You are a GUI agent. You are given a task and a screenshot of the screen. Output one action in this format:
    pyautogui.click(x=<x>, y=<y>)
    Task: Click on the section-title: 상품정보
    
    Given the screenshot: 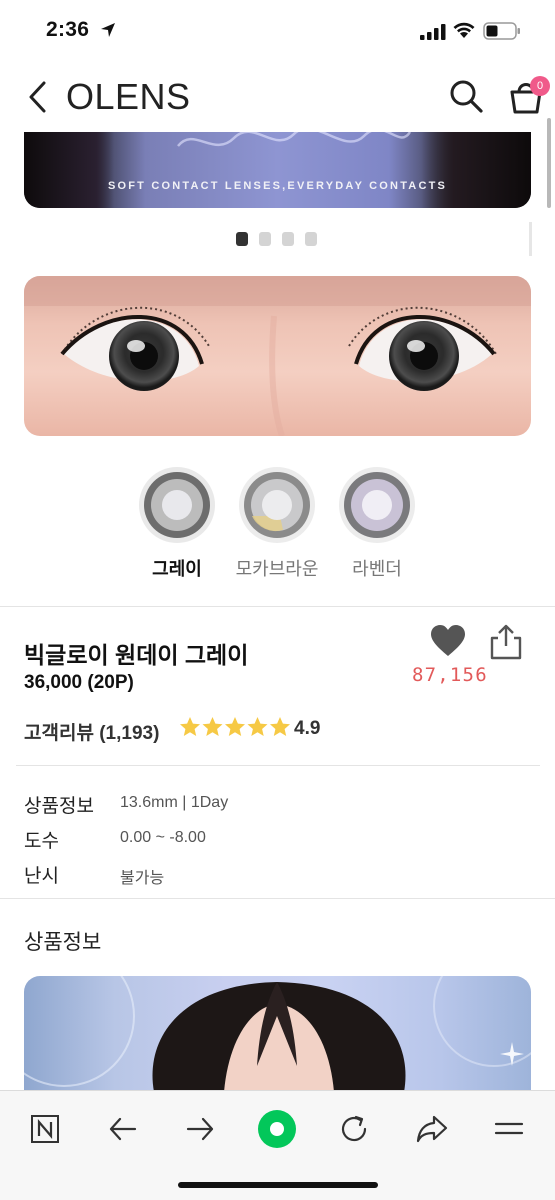 What is the action you would take?
    pyautogui.click(x=63, y=942)
    